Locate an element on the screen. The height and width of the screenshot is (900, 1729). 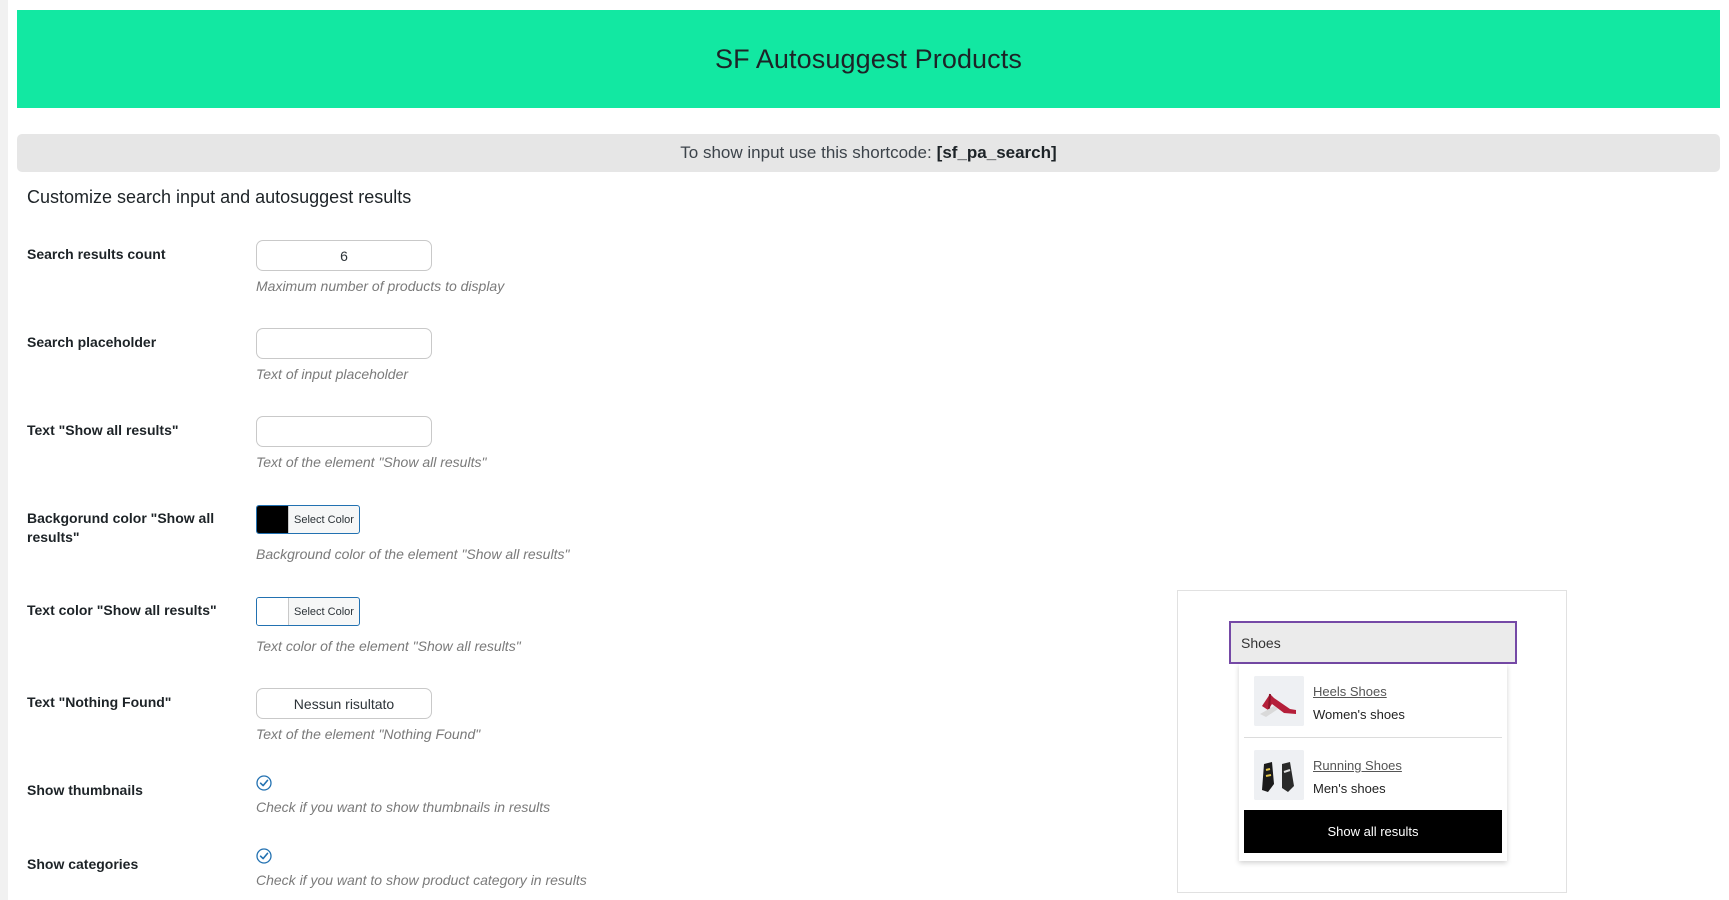
page-title: SF Autosuggest Products is located at coordinates (868, 58).